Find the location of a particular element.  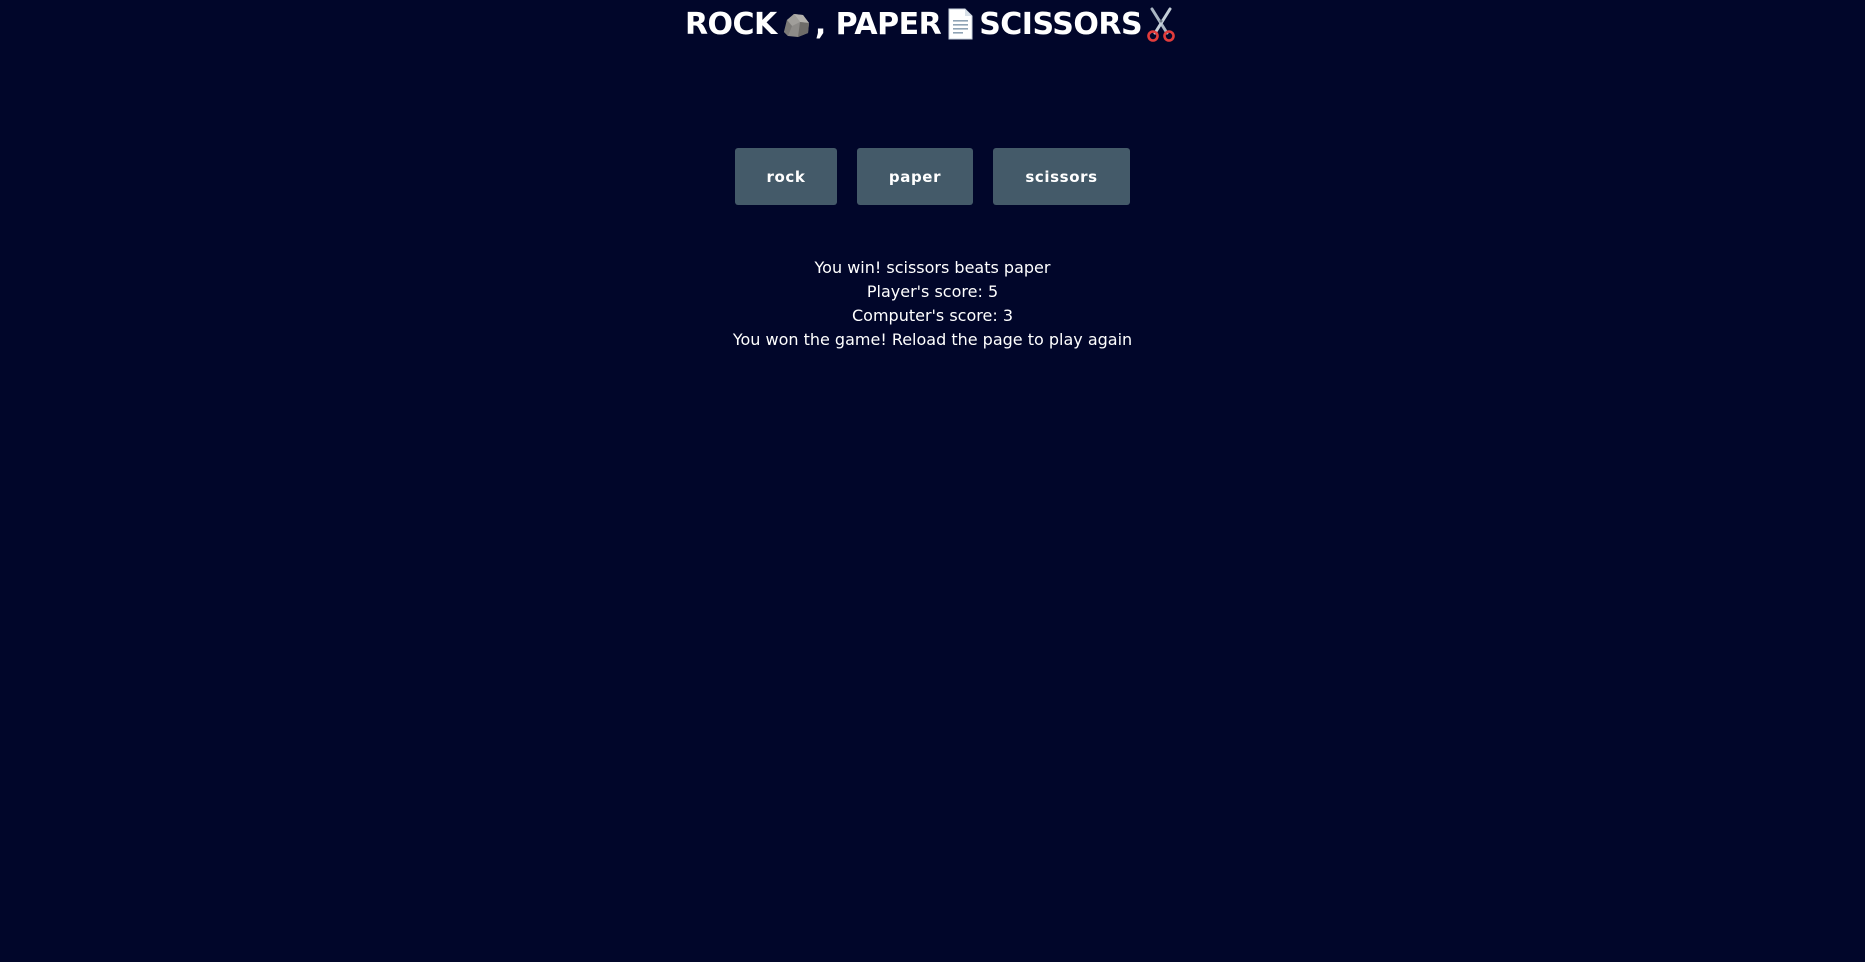

page-title: ROCK , PAPER SCISSORS is located at coordinates (932, 24).